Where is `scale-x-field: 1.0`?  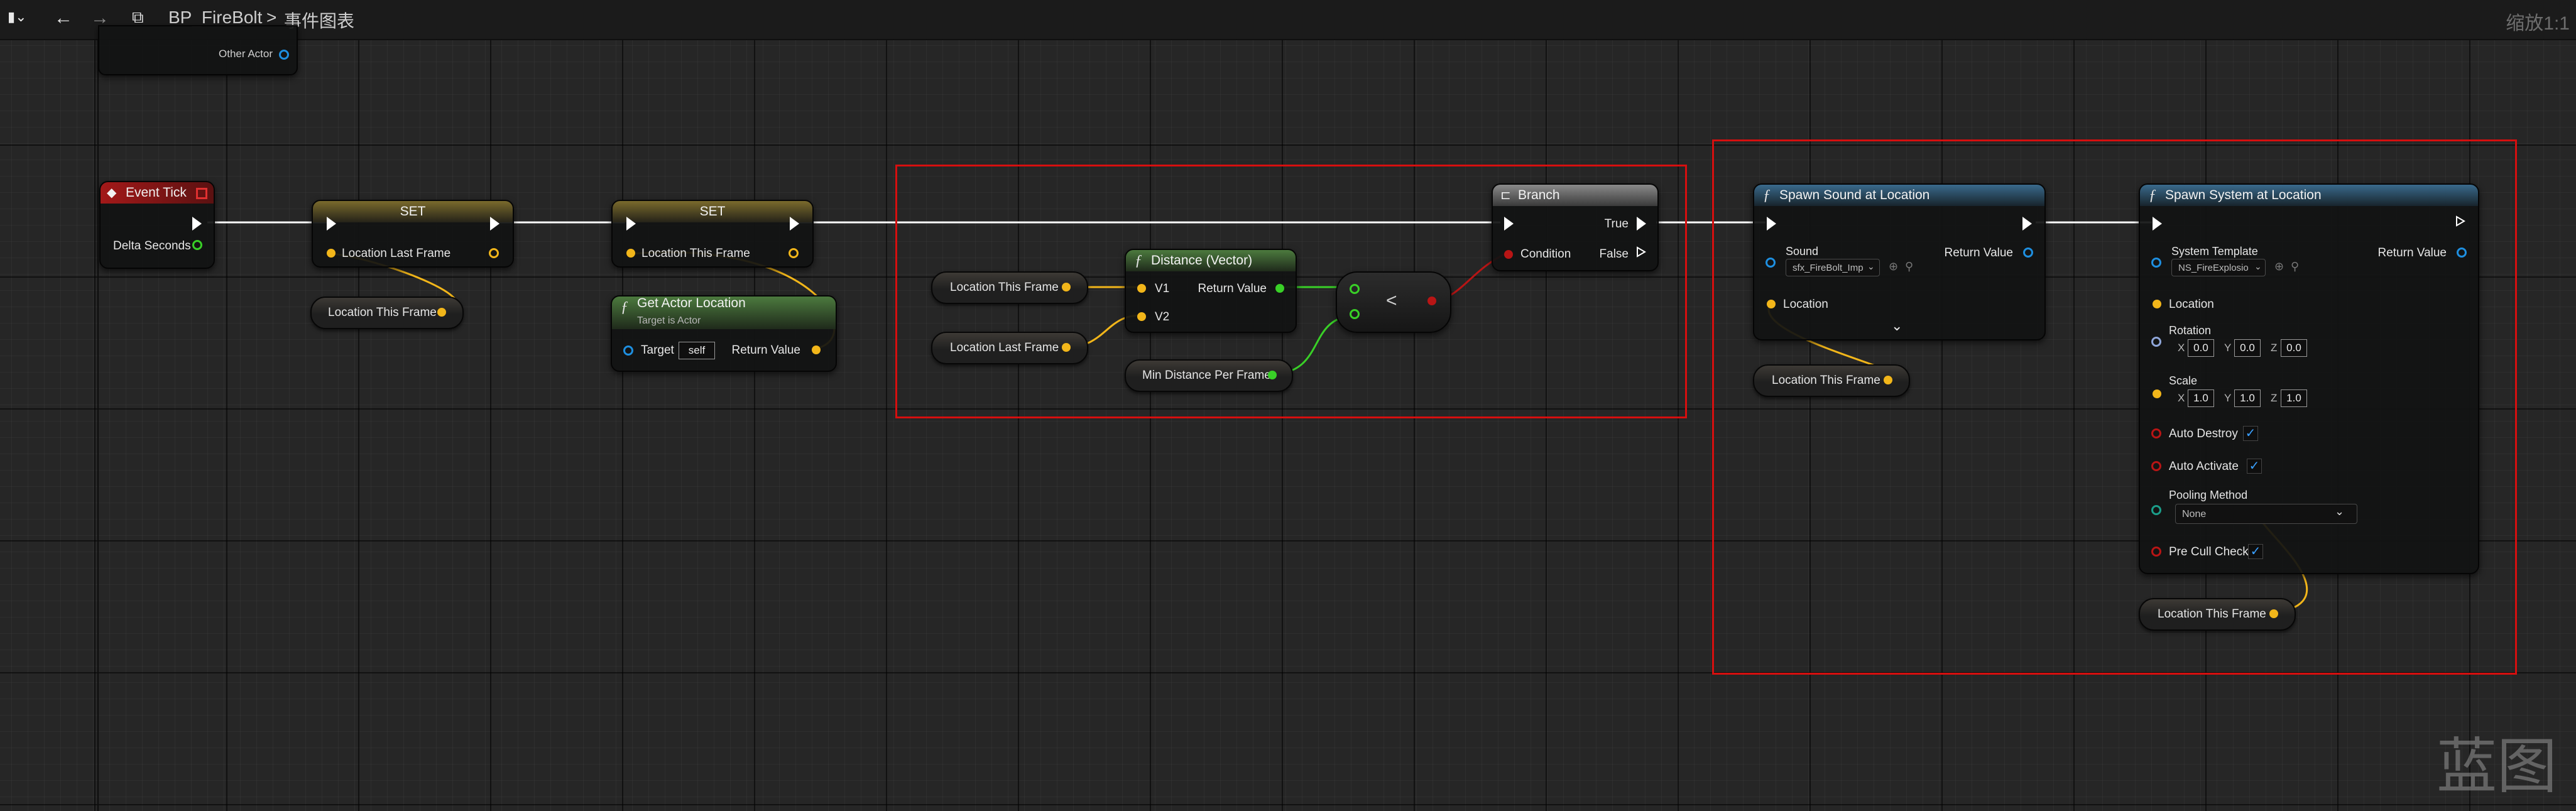 scale-x-field: 1.0 is located at coordinates (2201, 398).